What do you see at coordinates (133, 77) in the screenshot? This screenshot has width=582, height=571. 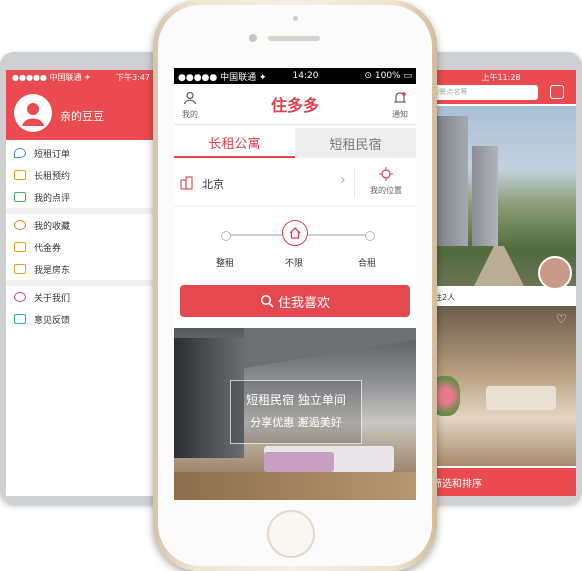 I see `left-time: 下午3:47` at bounding box center [133, 77].